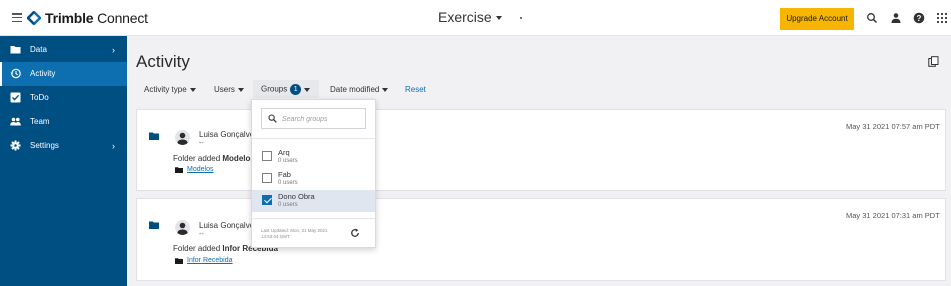  What do you see at coordinates (96, 18) in the screenshot?
I see `brand-name: Trimble Connect` at bounding box center [96, 18].